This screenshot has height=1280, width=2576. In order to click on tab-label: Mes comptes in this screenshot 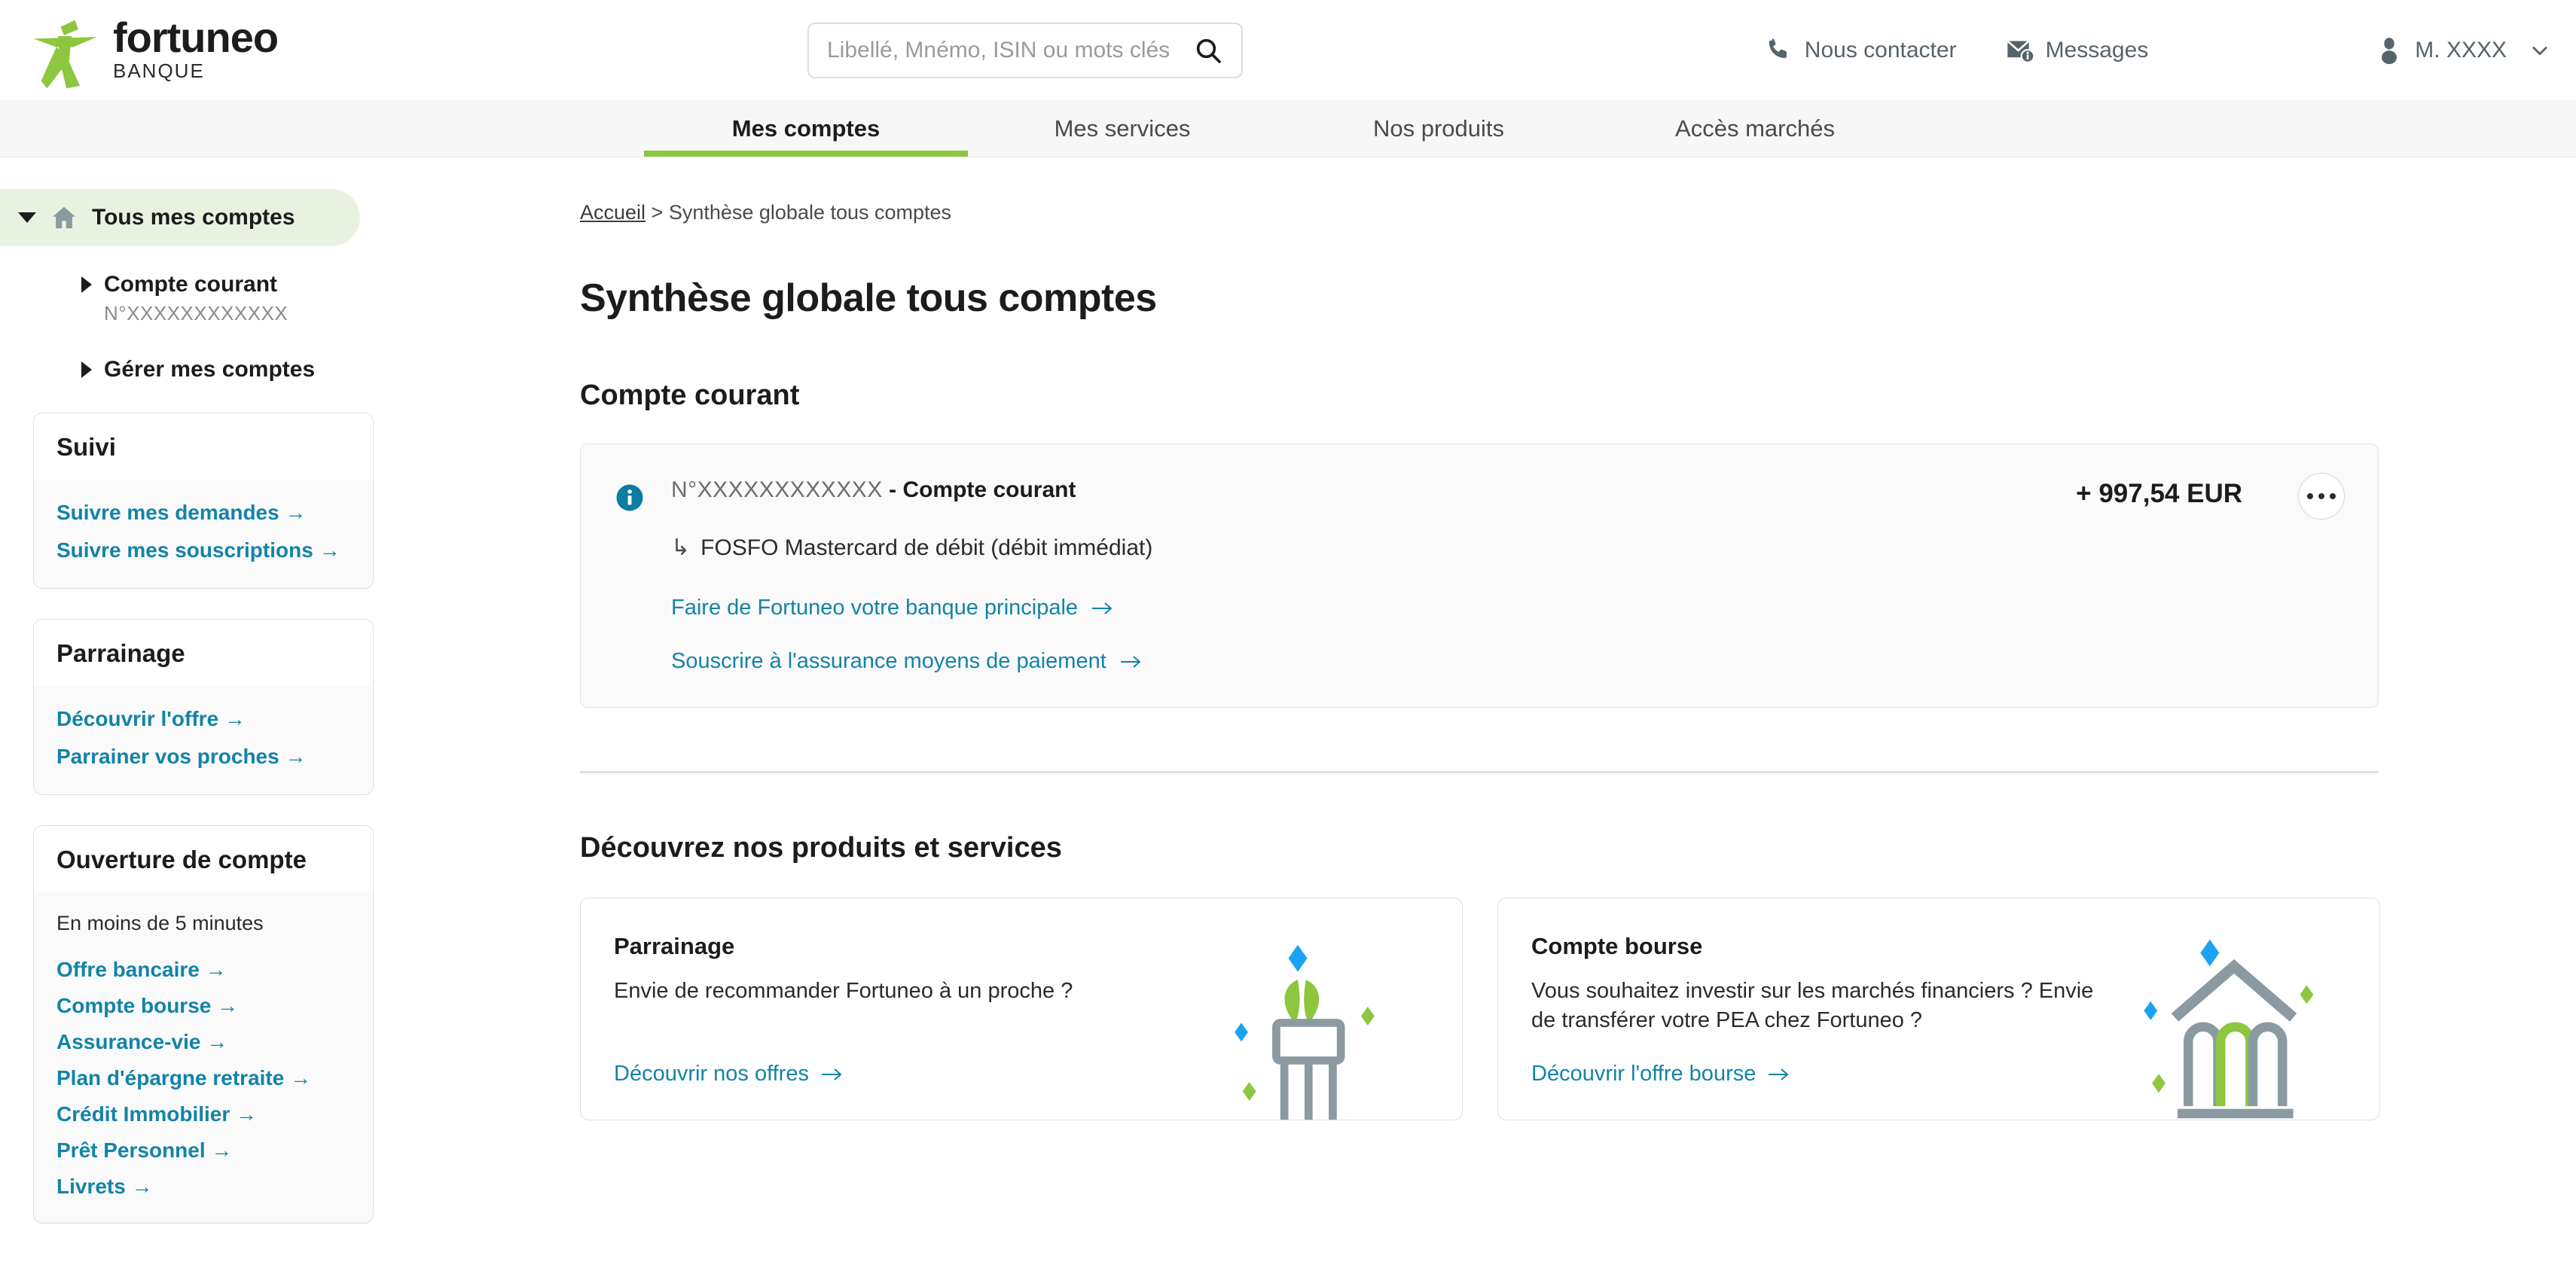, I will do `click(806, 128)`.